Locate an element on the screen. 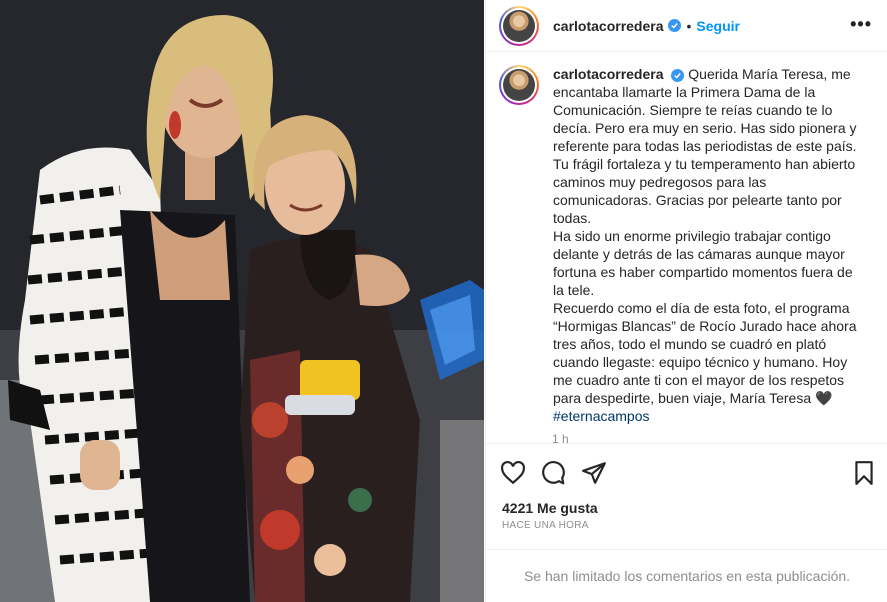 This screenshot has height=602, width=887. comment-icon is located at coordinates (553, 473).